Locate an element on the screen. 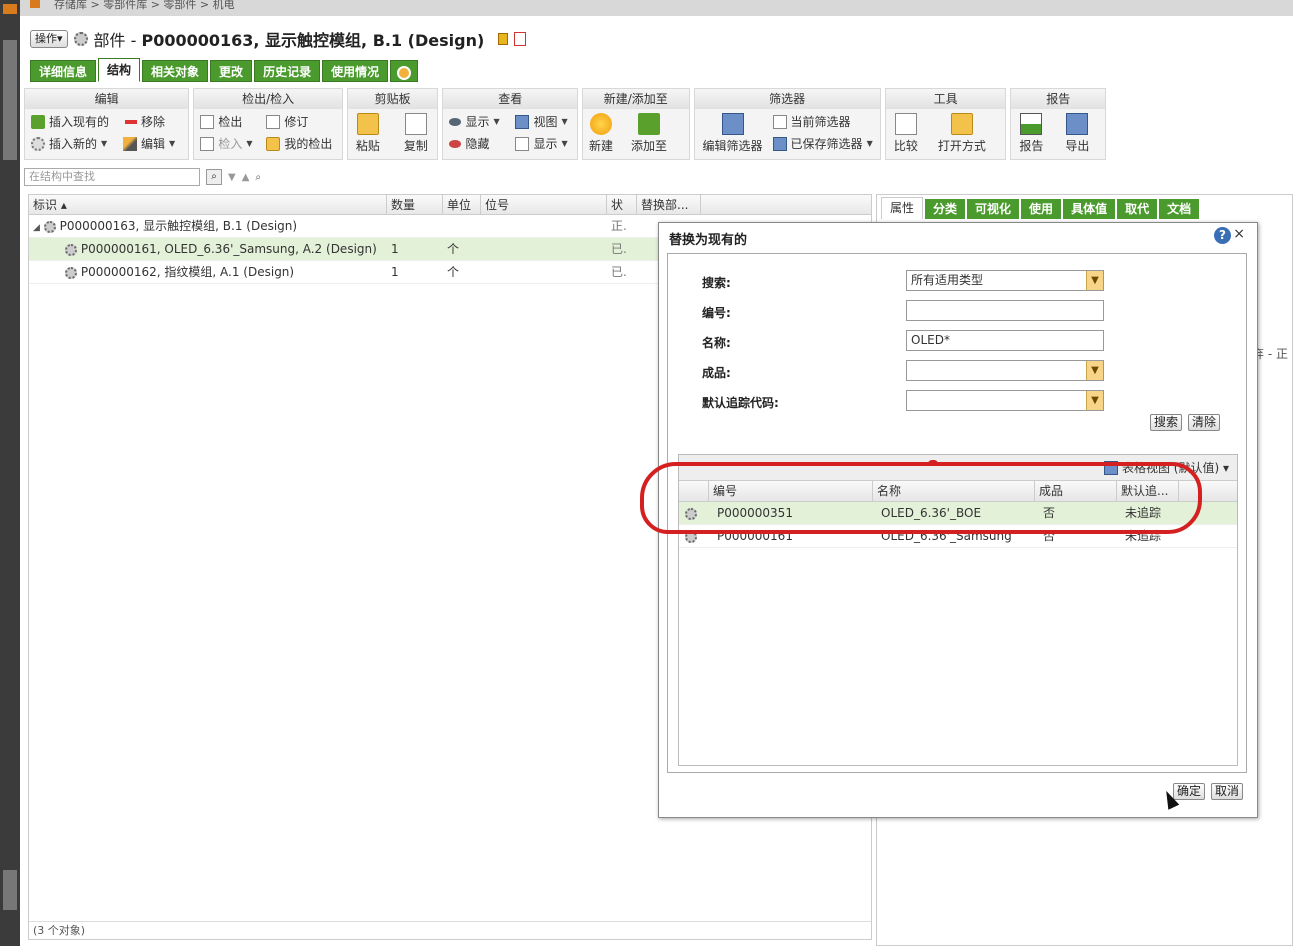 This screenshot has height=946, width=1293. sidebar-icon is located at coordinates (10, 9).